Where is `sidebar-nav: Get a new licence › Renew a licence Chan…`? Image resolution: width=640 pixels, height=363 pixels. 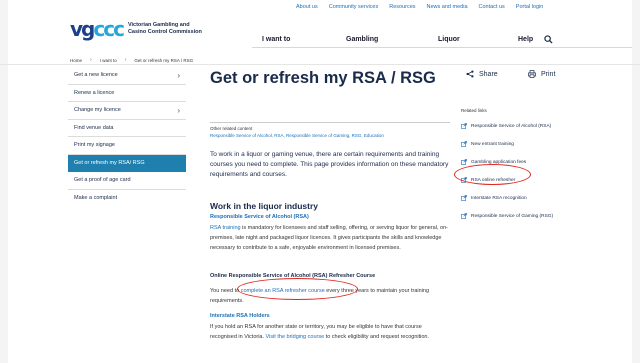
sidebar-nav: Get a new licence › Renew a licence Chan… is located at coordinates (127, 137).